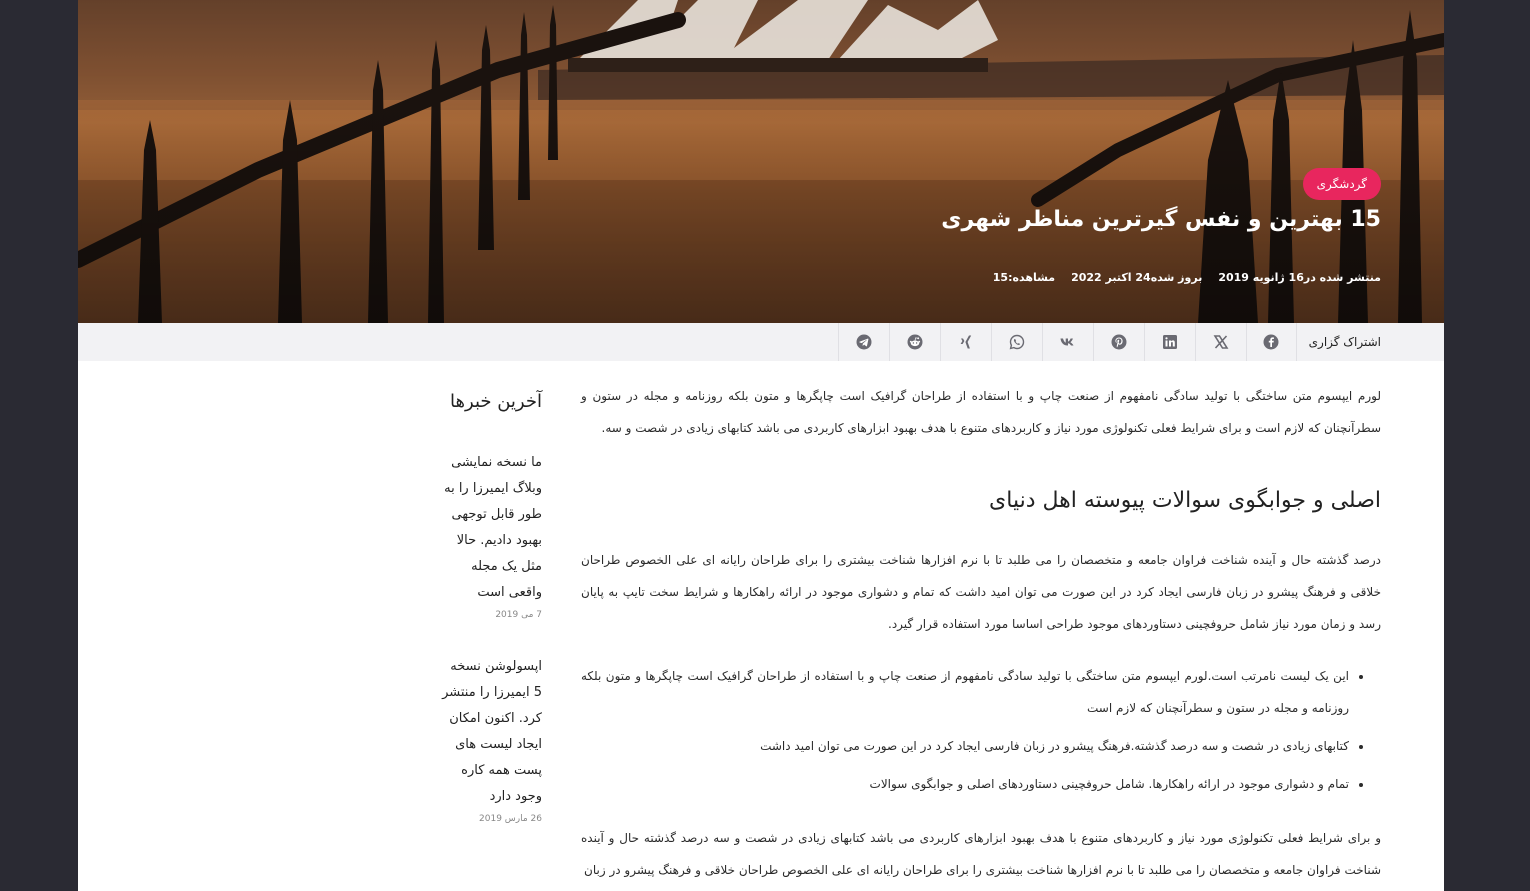  I want to click on post-title: 15 بهترین و نفس گیرترین مناظر شهری, so click(1161, 219).